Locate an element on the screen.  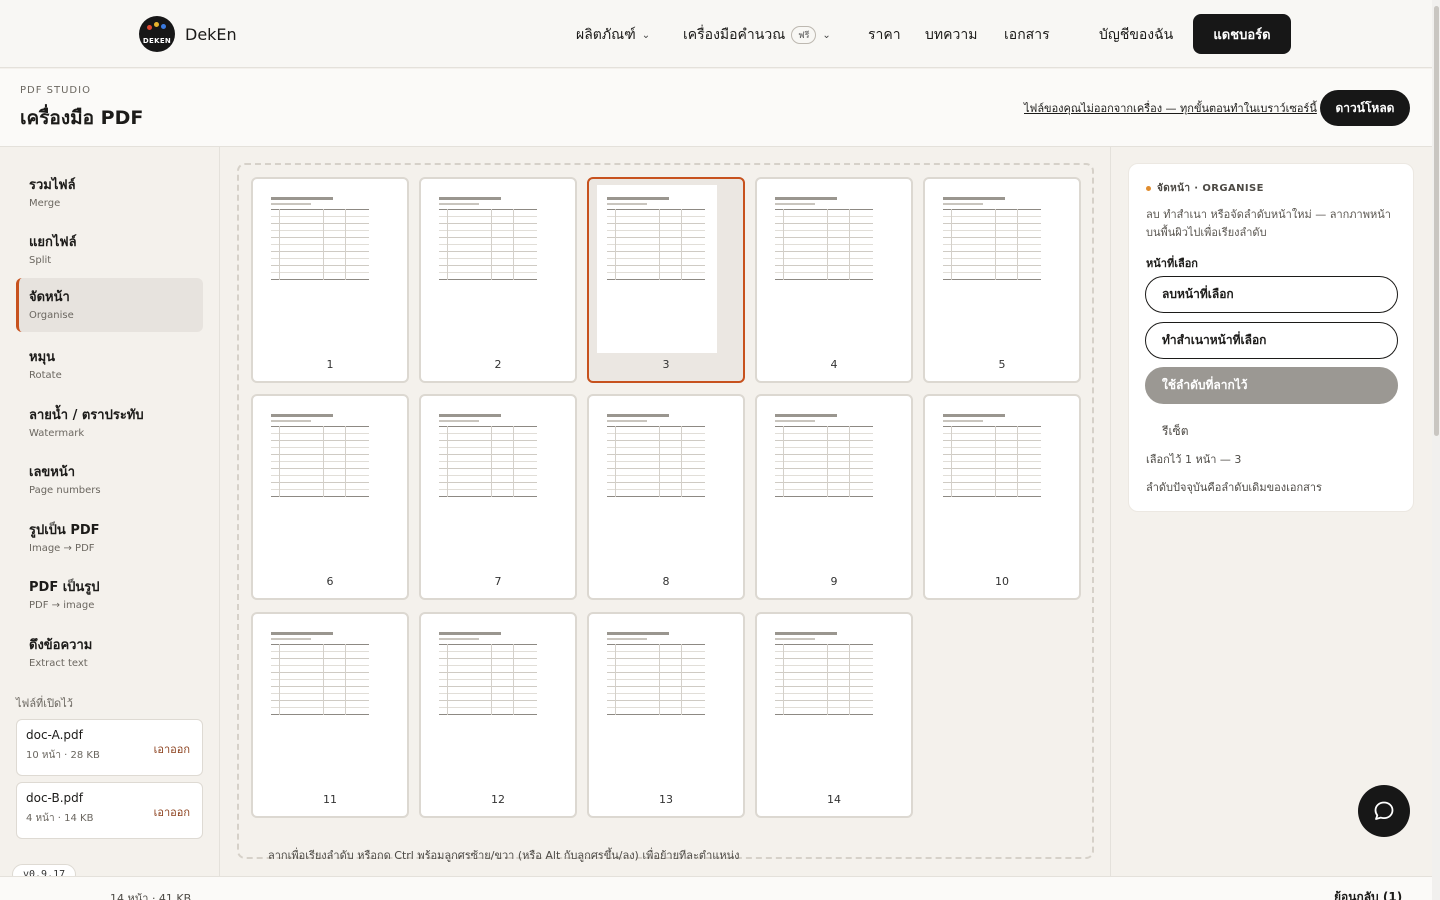
page-preview is located at coordinates (657, 269).